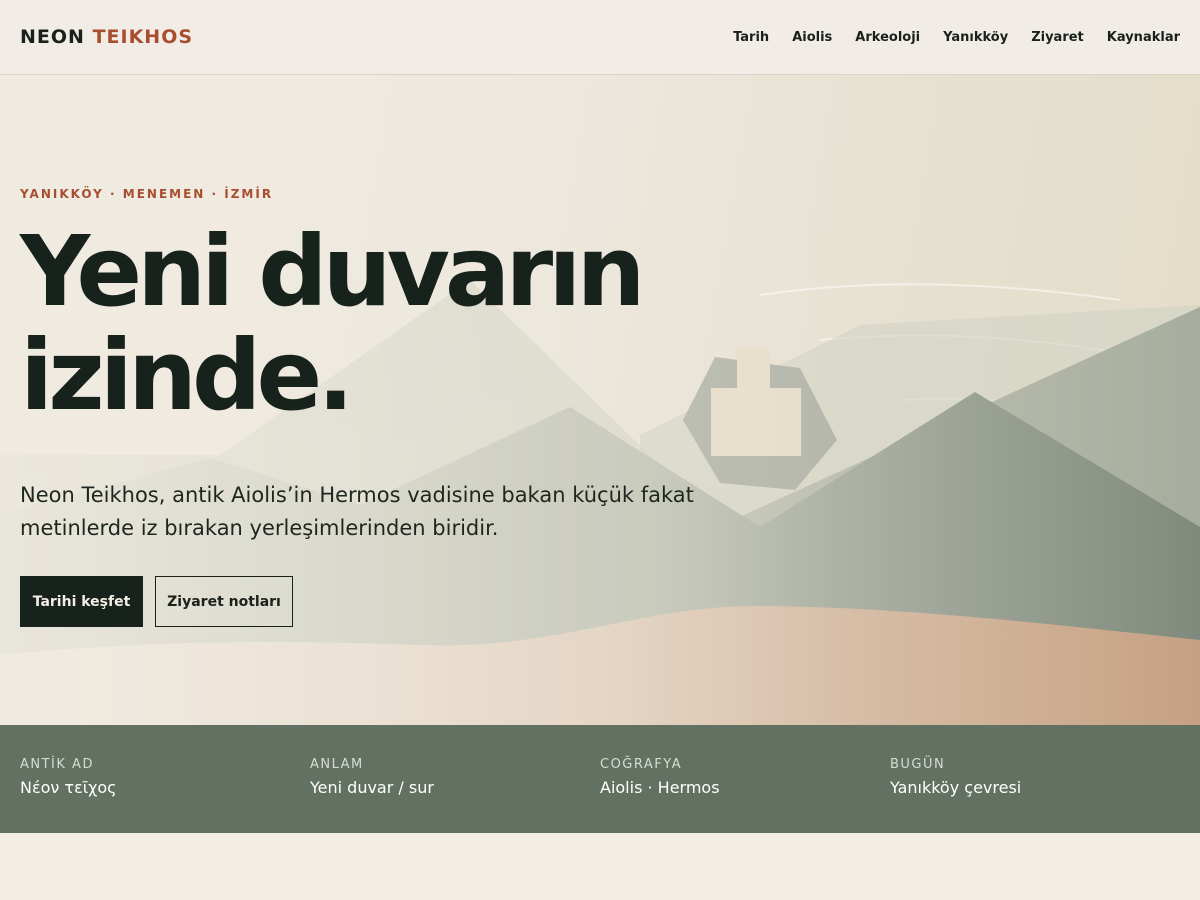 The height and width of the screenshot is (900, 1200). I want to click on fact-value: Aiolis · Hermos, so click(660, 787).